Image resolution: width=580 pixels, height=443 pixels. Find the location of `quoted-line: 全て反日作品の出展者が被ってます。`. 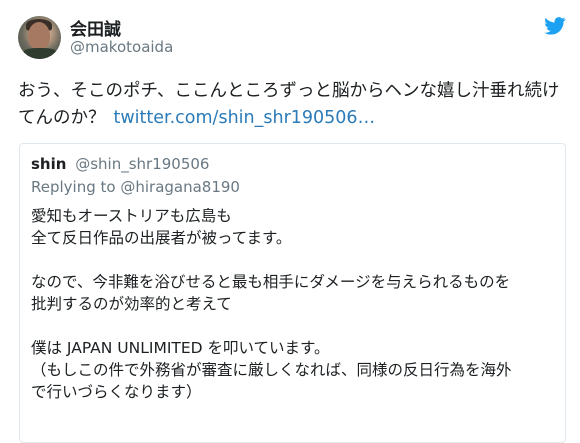

quoted-line: 全て反日作品の出展者が被ってます。 is located at coordinates (161, 238).